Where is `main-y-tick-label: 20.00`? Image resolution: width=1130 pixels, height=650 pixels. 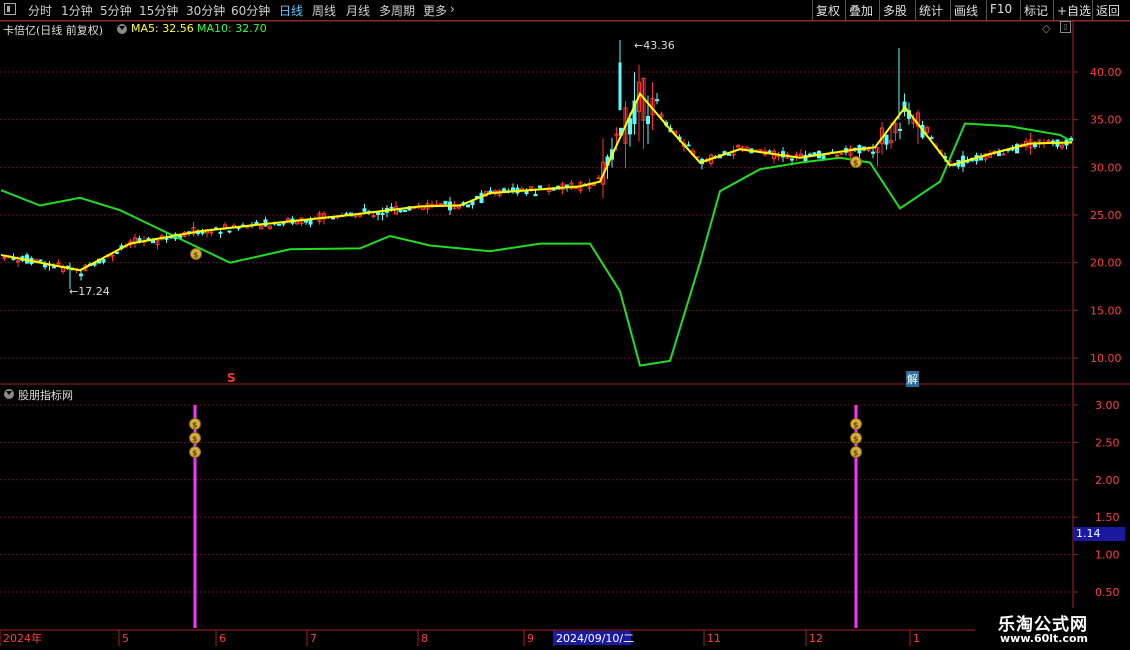 main-y-tick-label: 20.00 is located at coordinates (1106, 263).